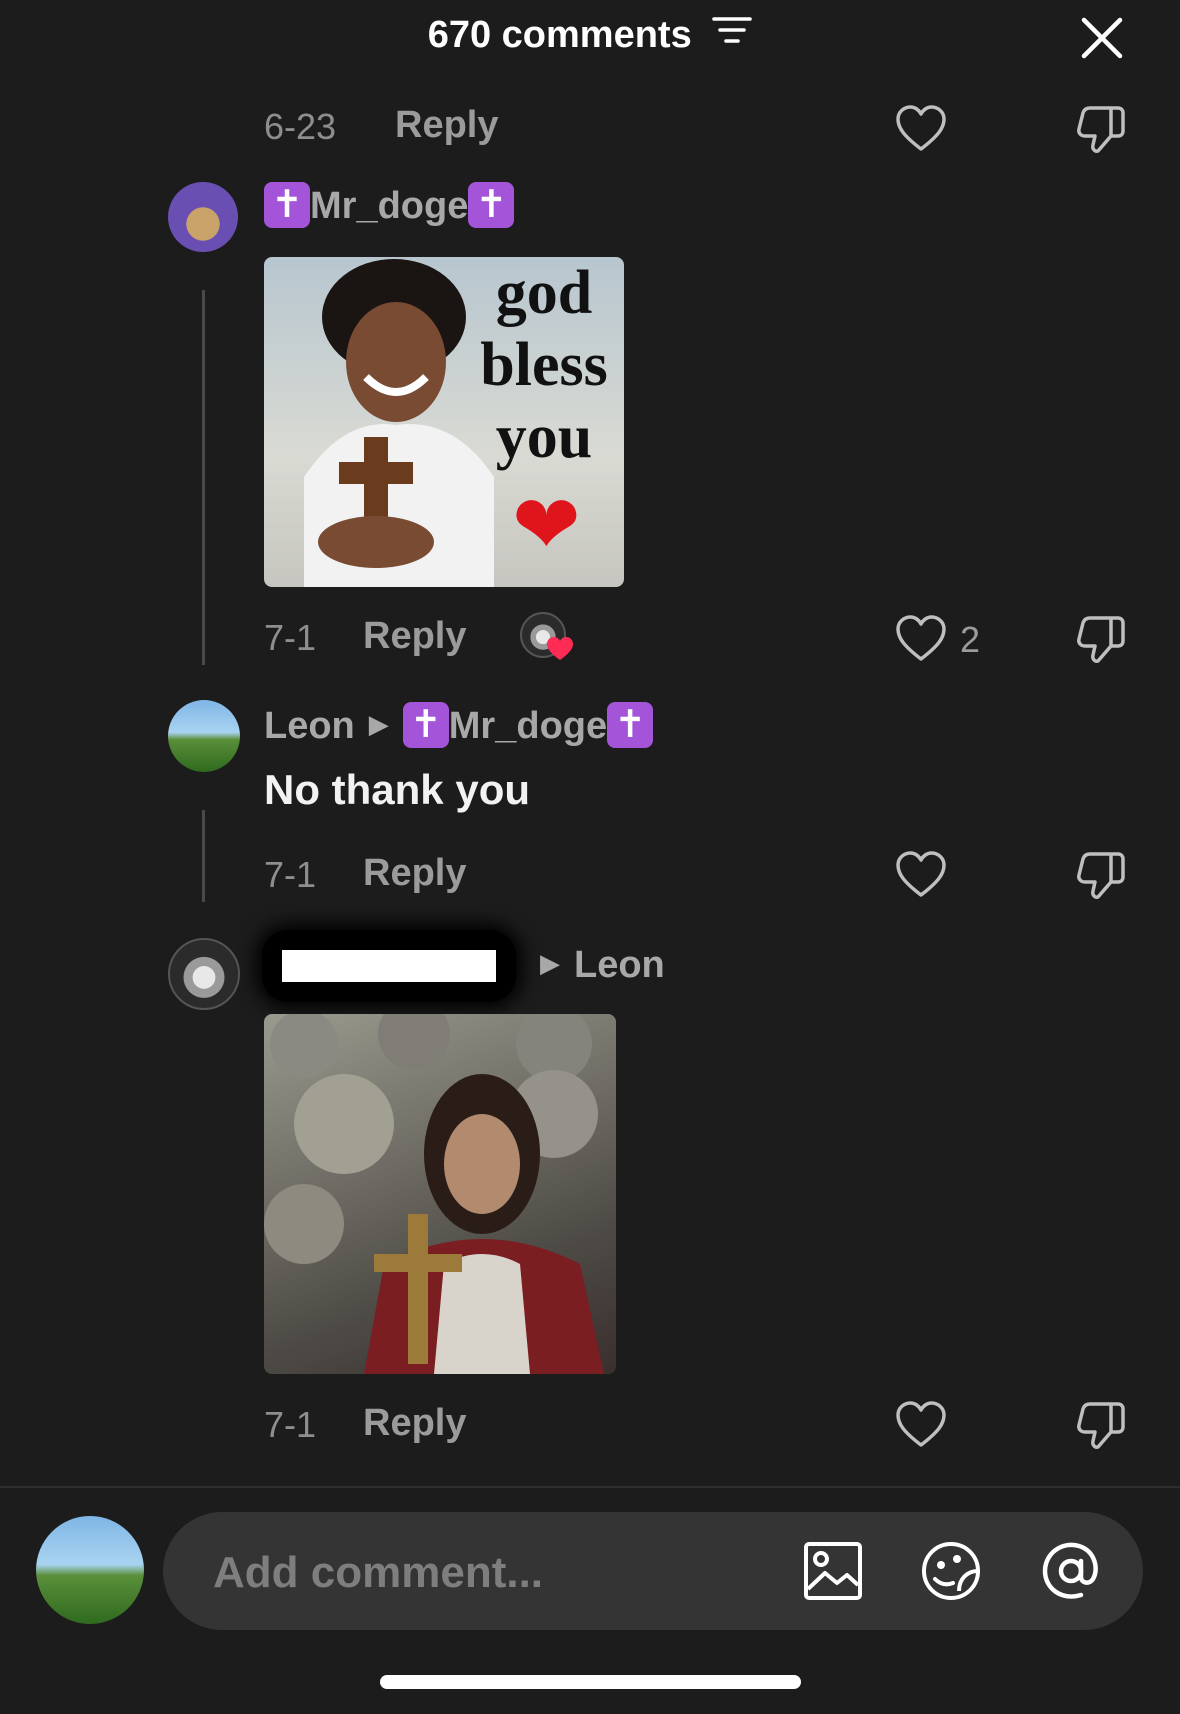 This screenshot has width=1180, height=1714. Describe the element at coordinates (544, 293) in the screenshot. I see `meme-caption-line: god` at that location.